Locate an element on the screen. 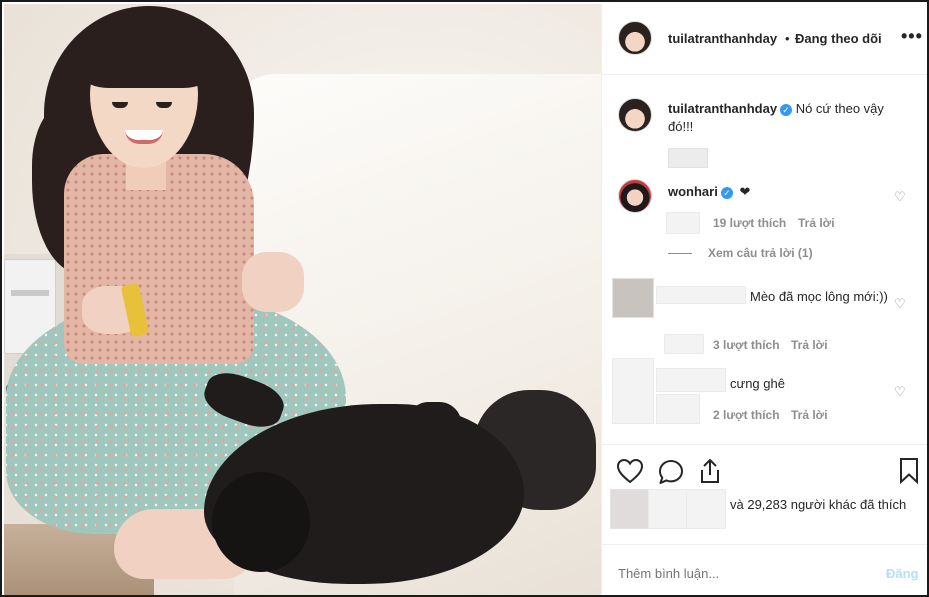 This screenshot has width=929, height=597. likes-count: và 29,283 người khác đã thích is located at coordinates (818, 504).